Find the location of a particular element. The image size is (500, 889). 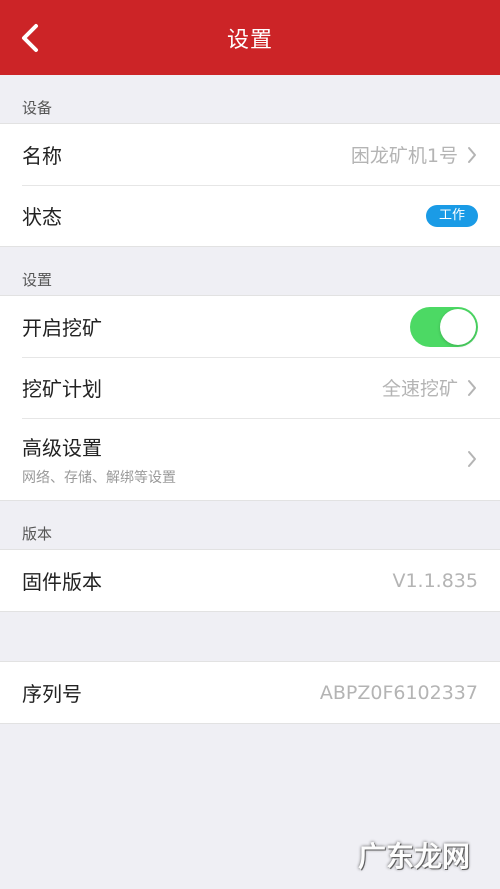

serial-label: 序列号 is located at coordinates (52, 694).